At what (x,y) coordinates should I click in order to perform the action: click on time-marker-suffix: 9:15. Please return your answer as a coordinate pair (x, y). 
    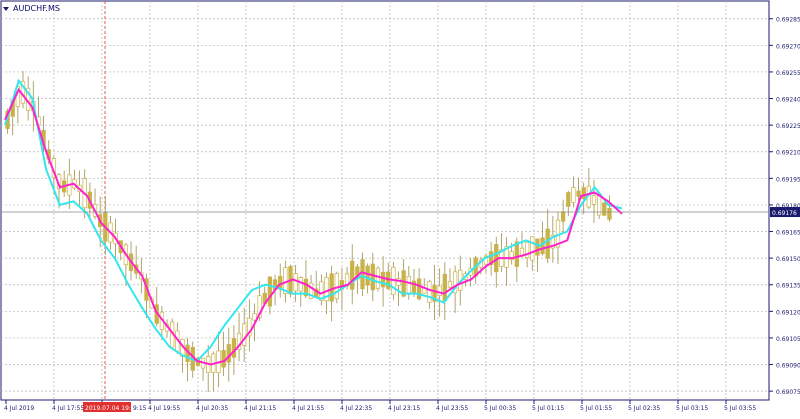
    Looking at the image, I should click on (140, 408).